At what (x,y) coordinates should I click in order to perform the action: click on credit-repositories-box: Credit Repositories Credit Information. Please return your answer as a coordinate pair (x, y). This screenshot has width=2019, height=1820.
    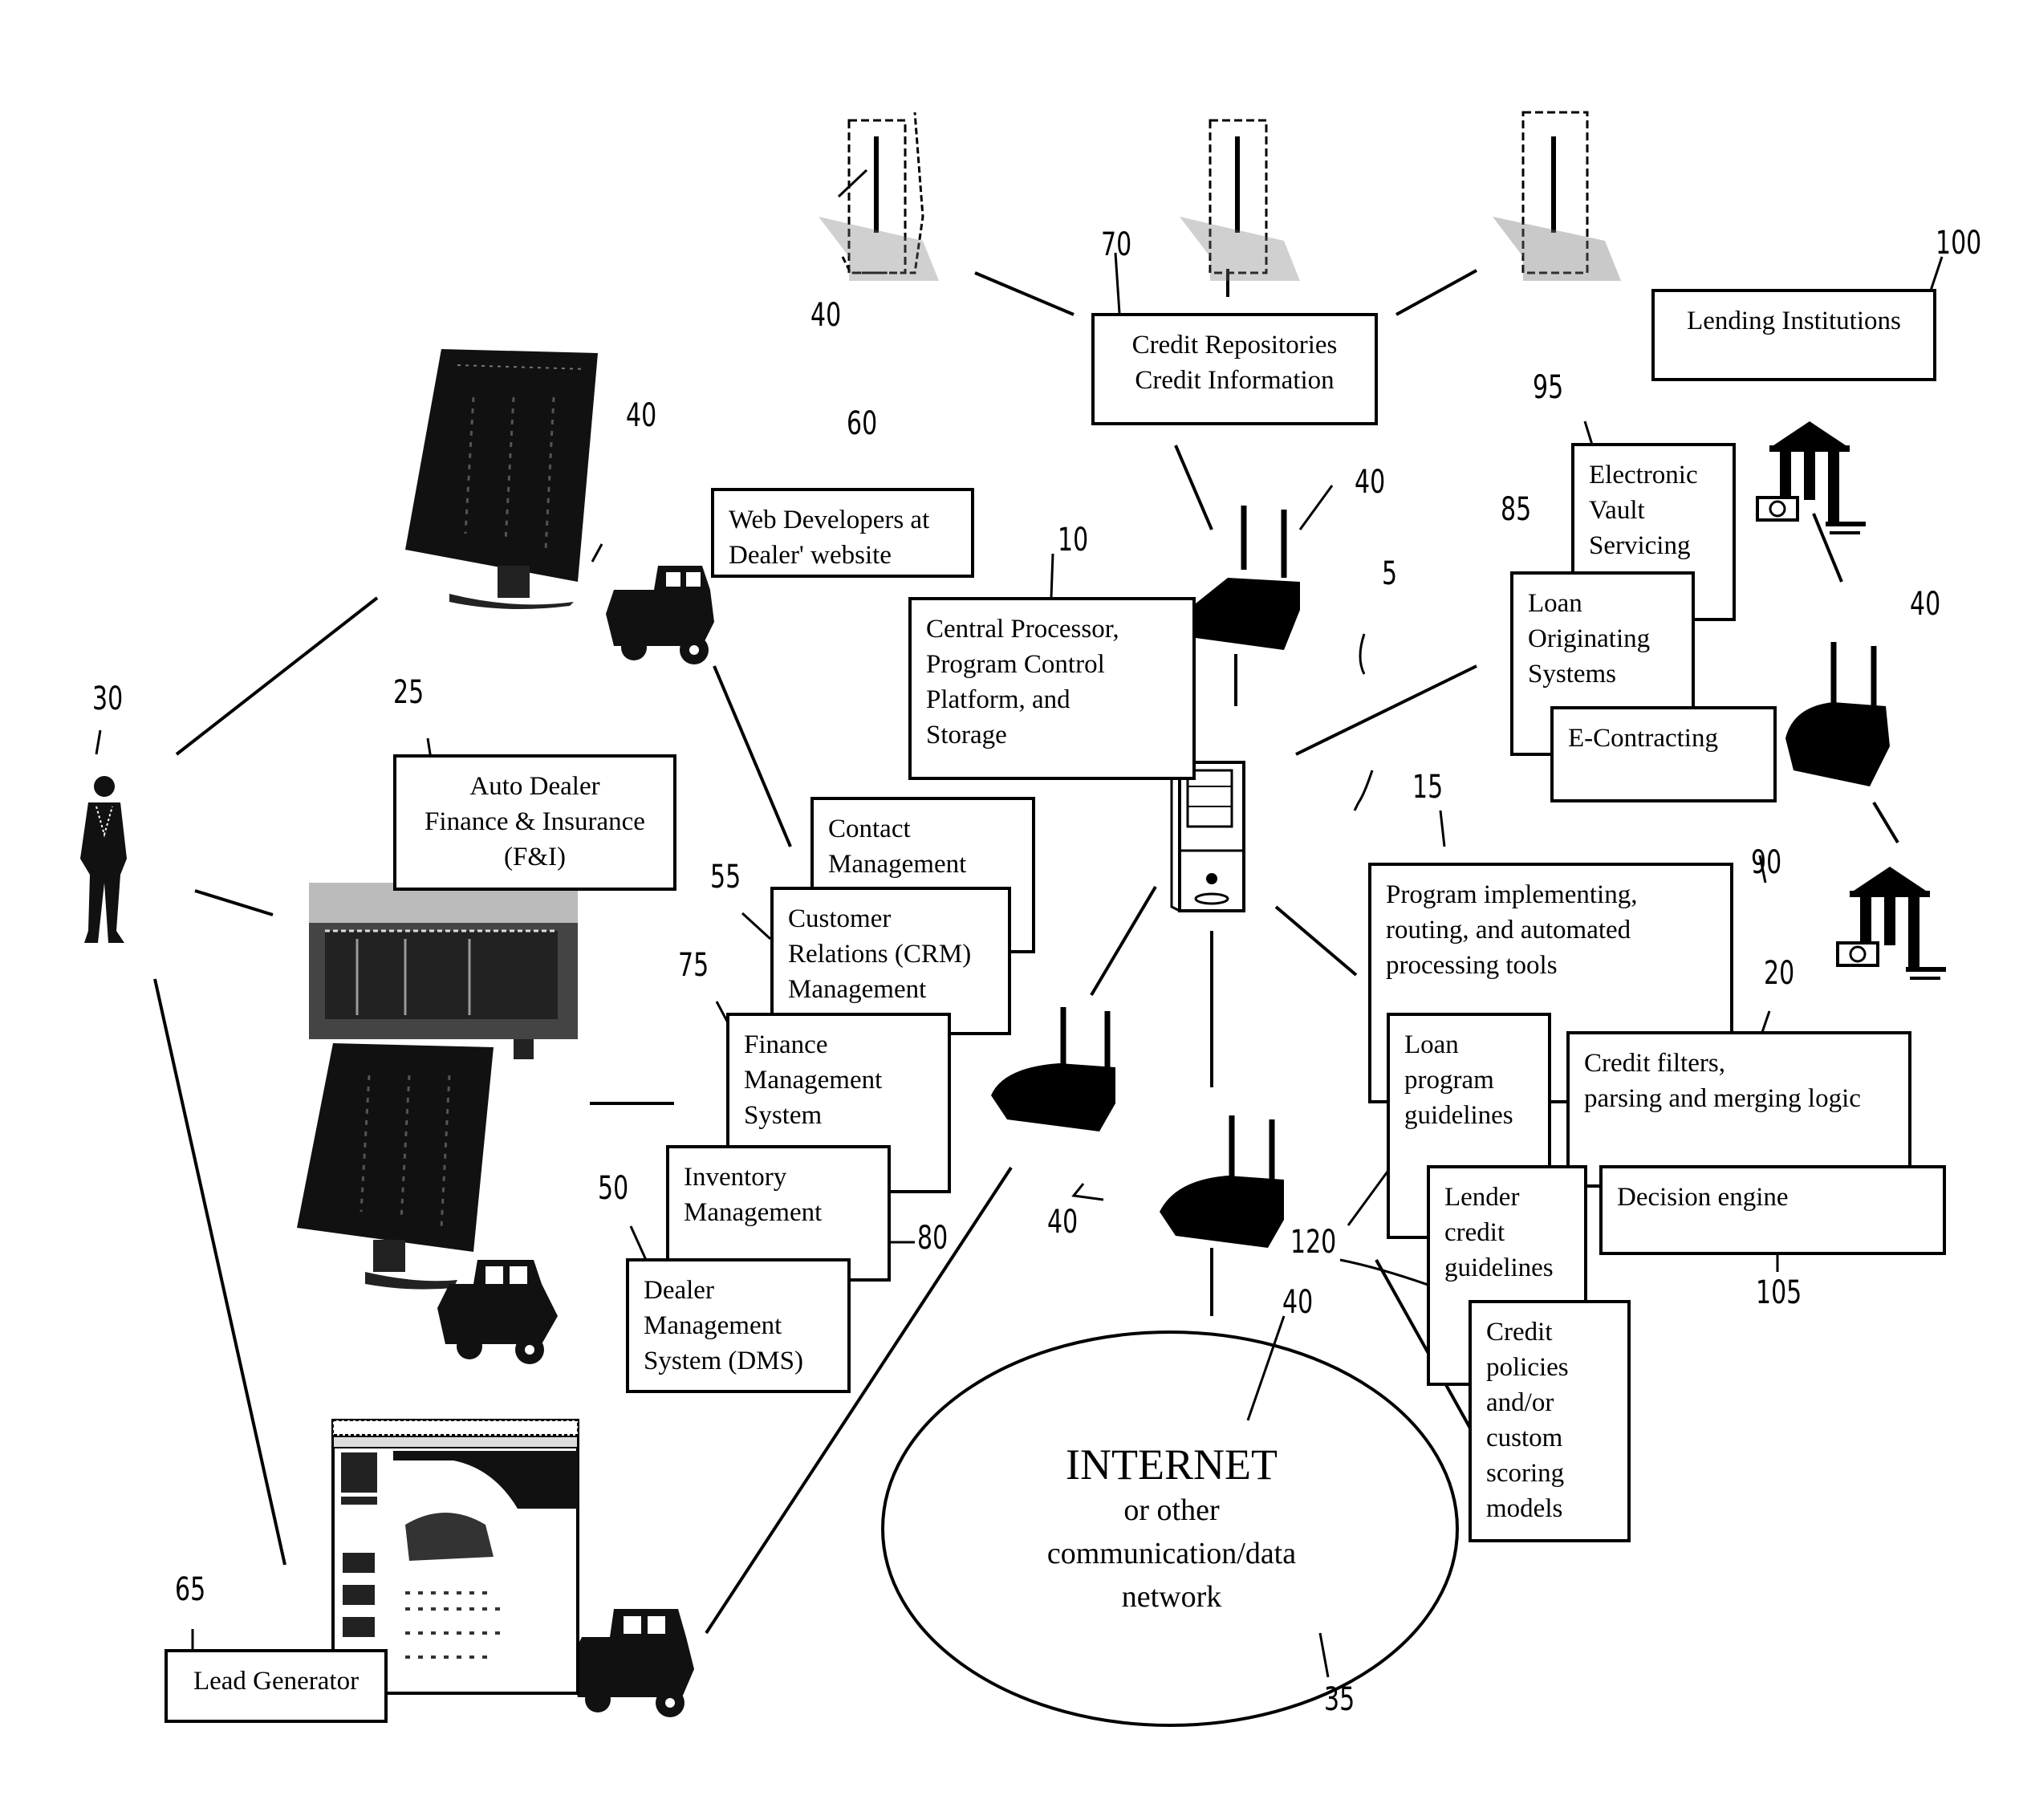
    Looking at the image, I should click on (1234, 369).